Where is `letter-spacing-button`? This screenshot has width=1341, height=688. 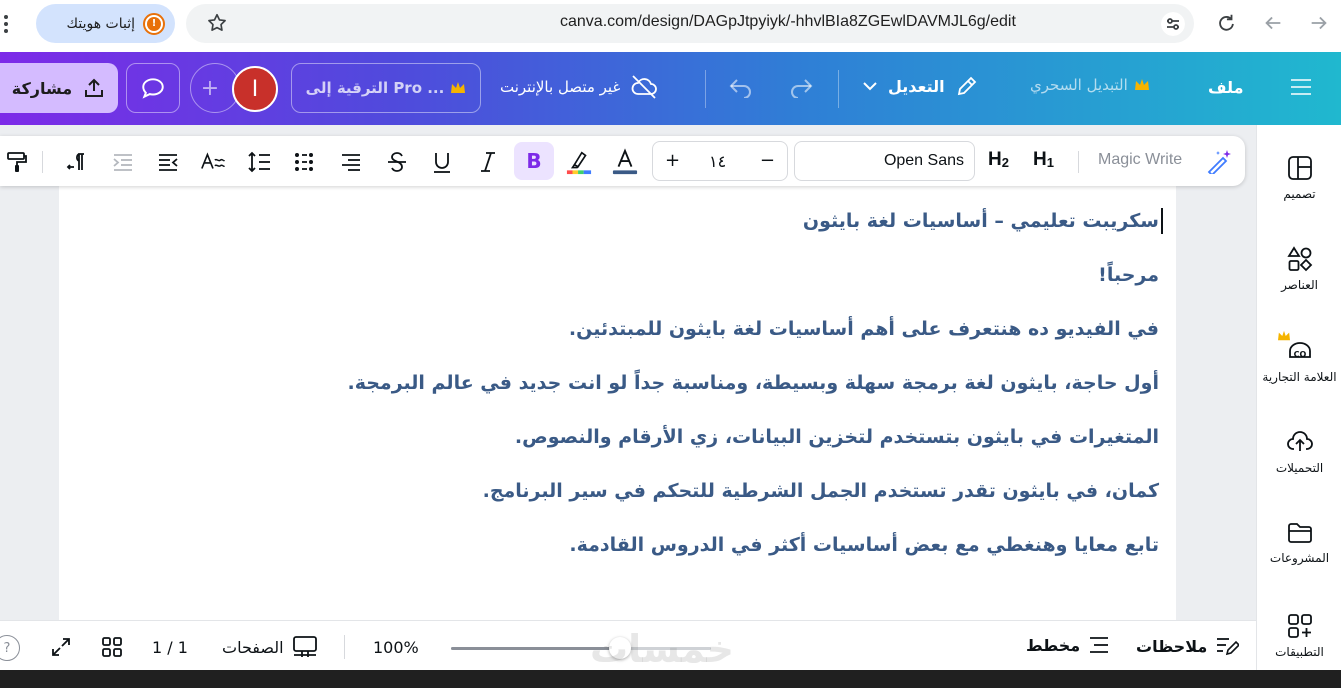
letter-spacing-button is located at coordinates (213, 162).